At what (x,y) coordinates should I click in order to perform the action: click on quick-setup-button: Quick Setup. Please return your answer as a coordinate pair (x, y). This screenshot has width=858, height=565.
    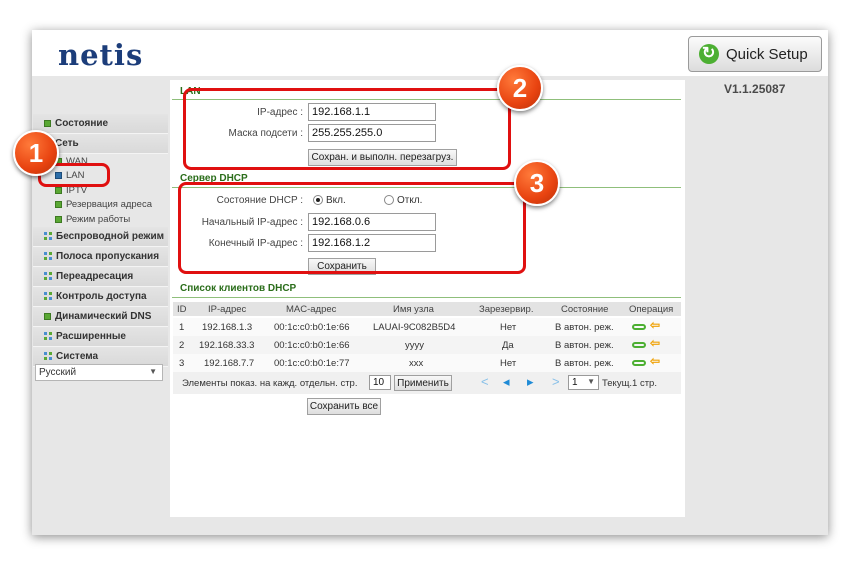
    Looking at the image, I should click on (755, 54).